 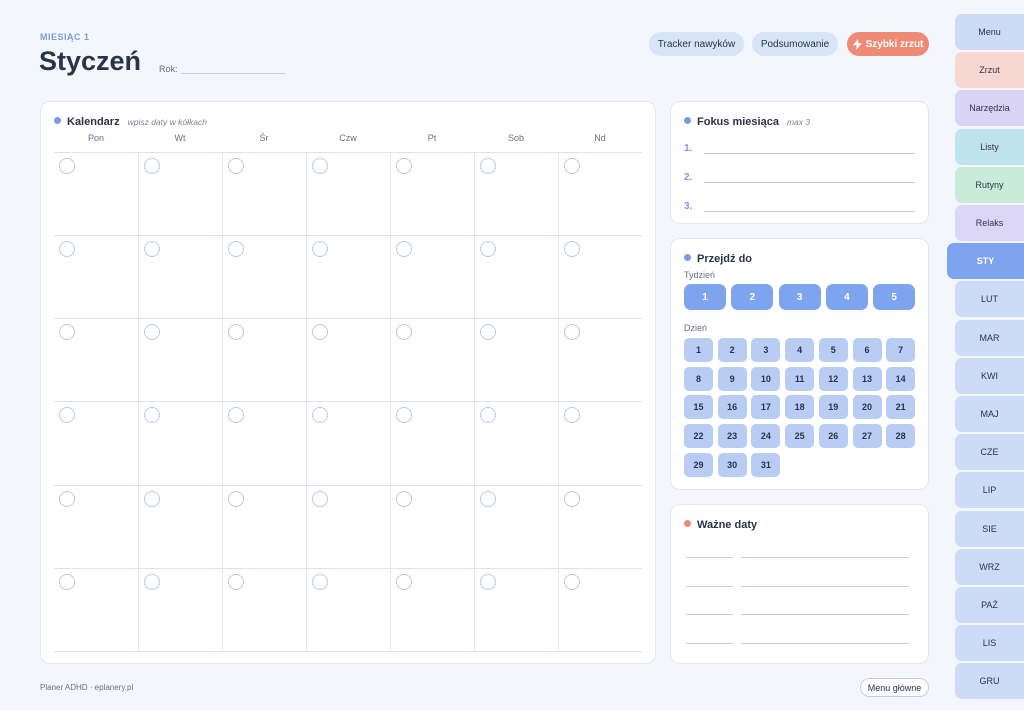 I want to click on sidebar-tab-month: LUT, so click(x=989, y=299).